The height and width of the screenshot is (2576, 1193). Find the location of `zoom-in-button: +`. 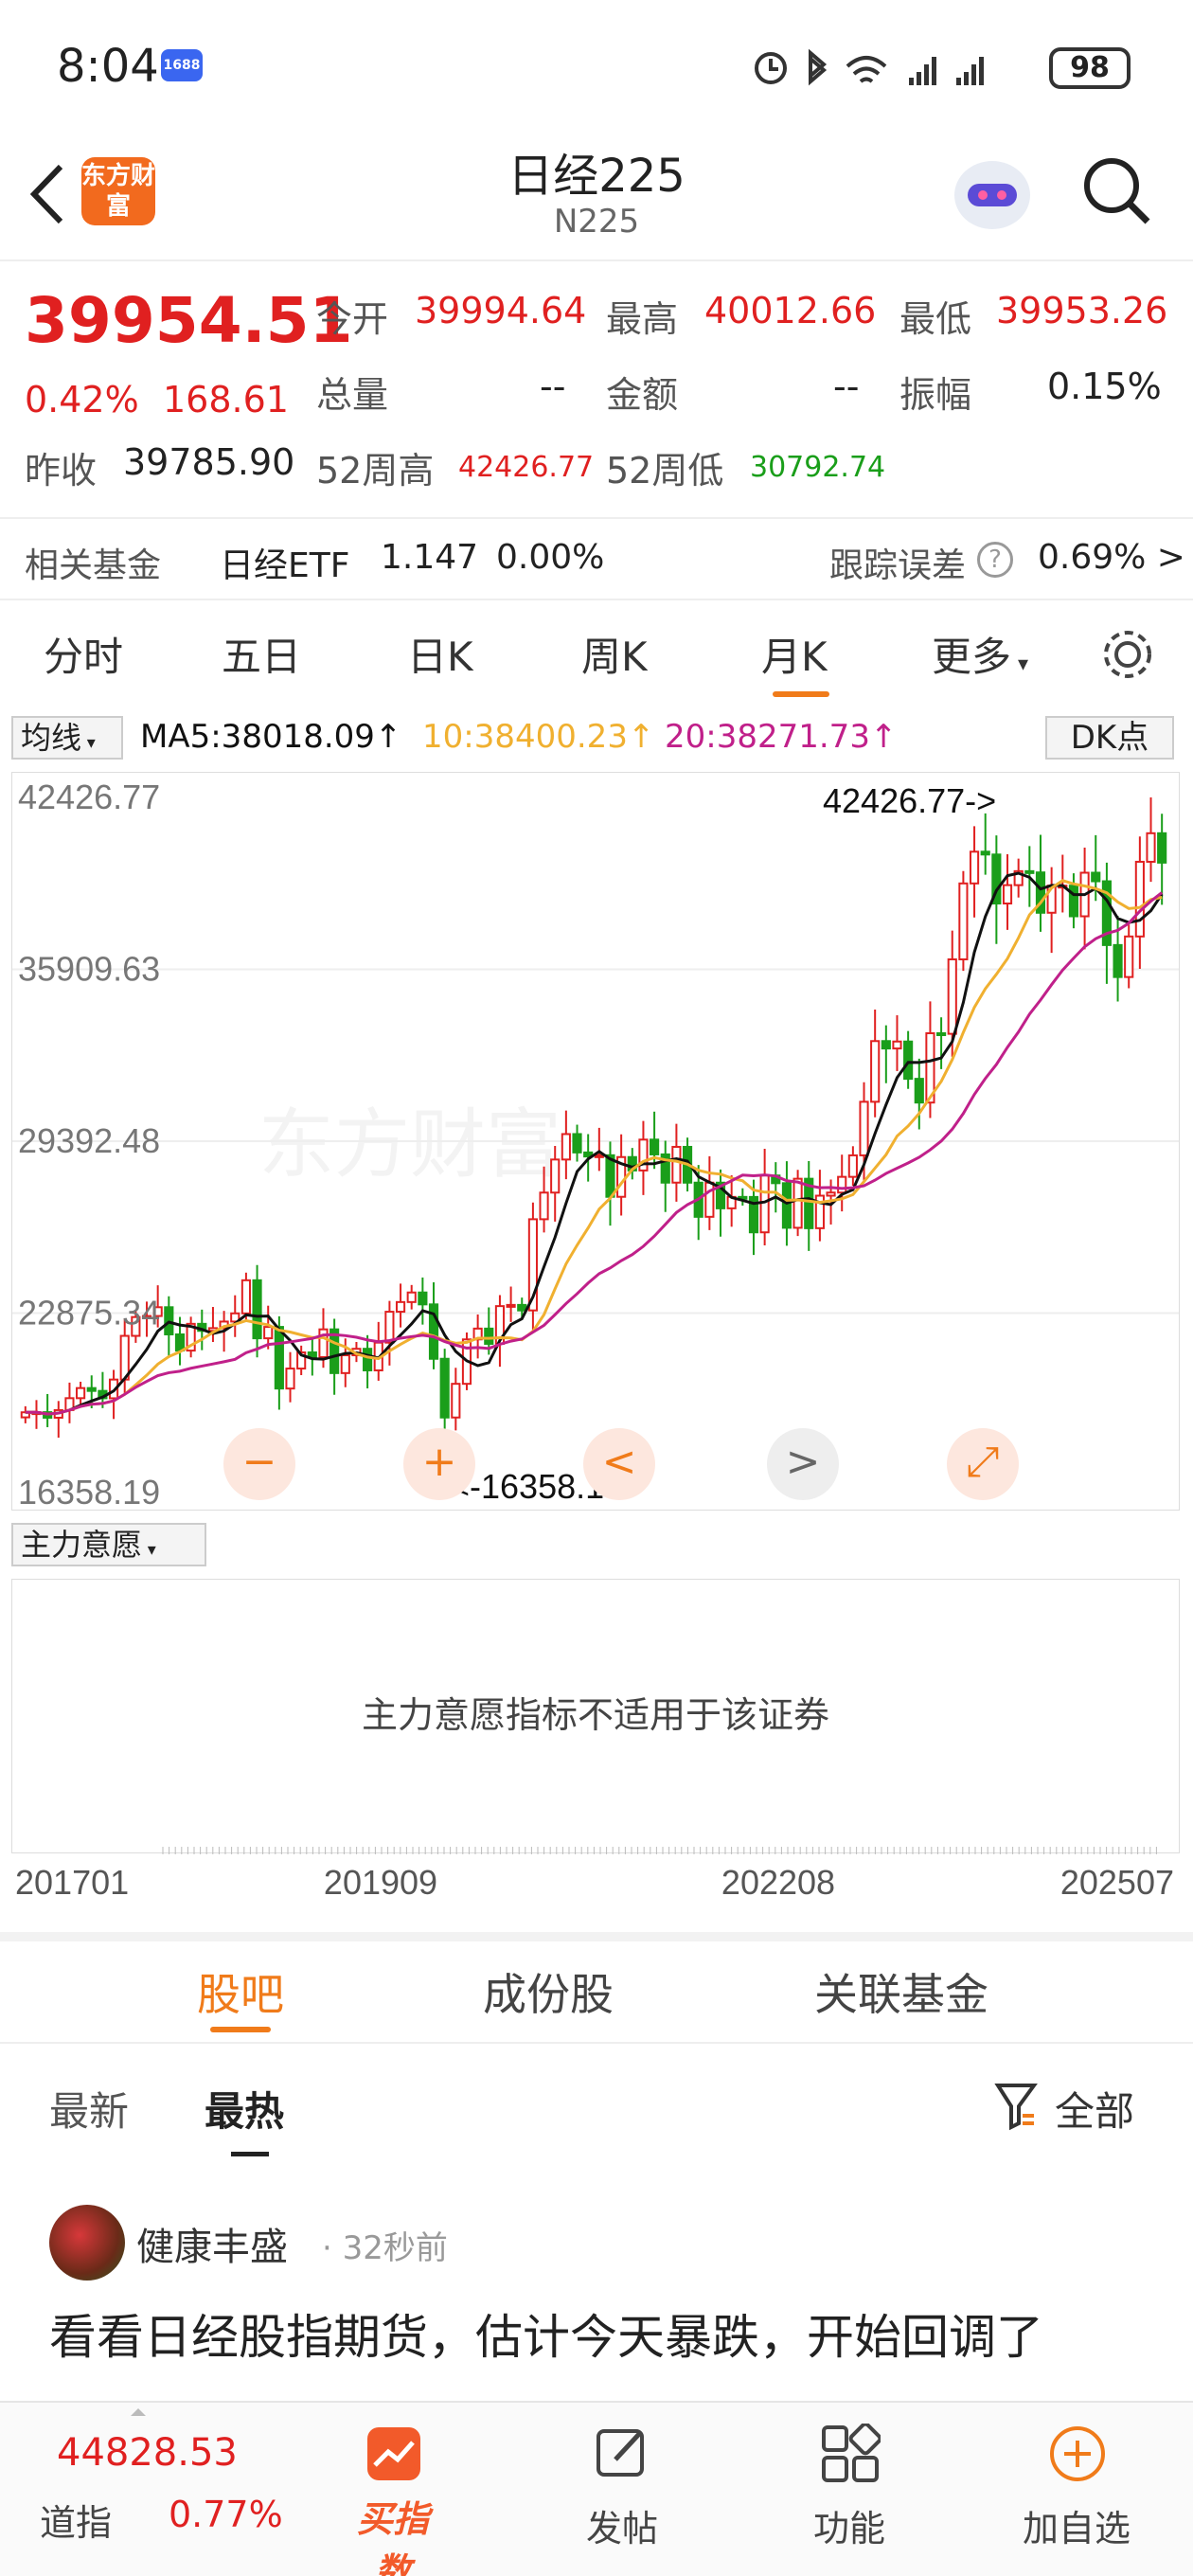

zoom-in-button: + is located at coordinates (439, 1464).